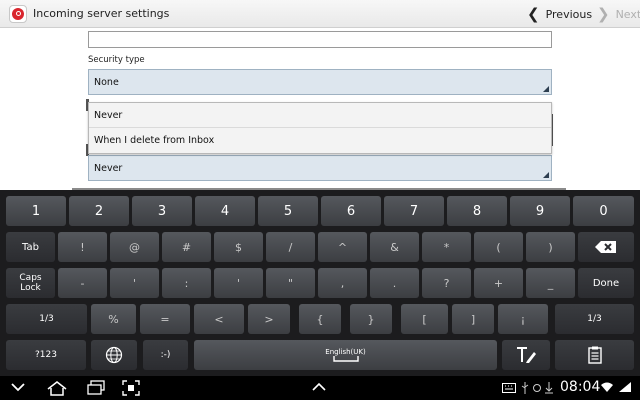 Image resolution: width=640 pixels, height=400 pixels. What do you see at coordinates (134, 283) in the screenshot?
I see `key-apostrophe: '` at bounding box center [134, 283].